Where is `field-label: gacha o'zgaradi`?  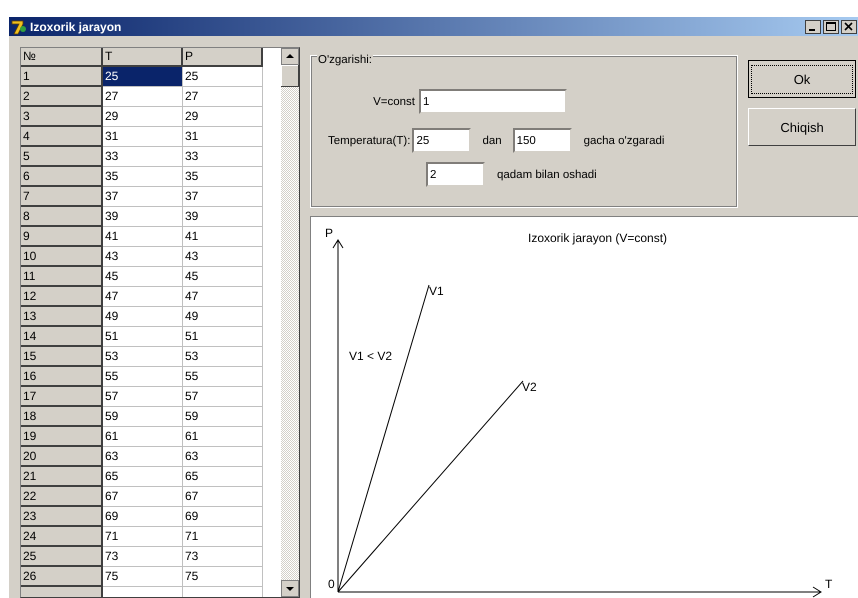
field-label: gacha o'zgaradi is located at coordinates (624, 140).